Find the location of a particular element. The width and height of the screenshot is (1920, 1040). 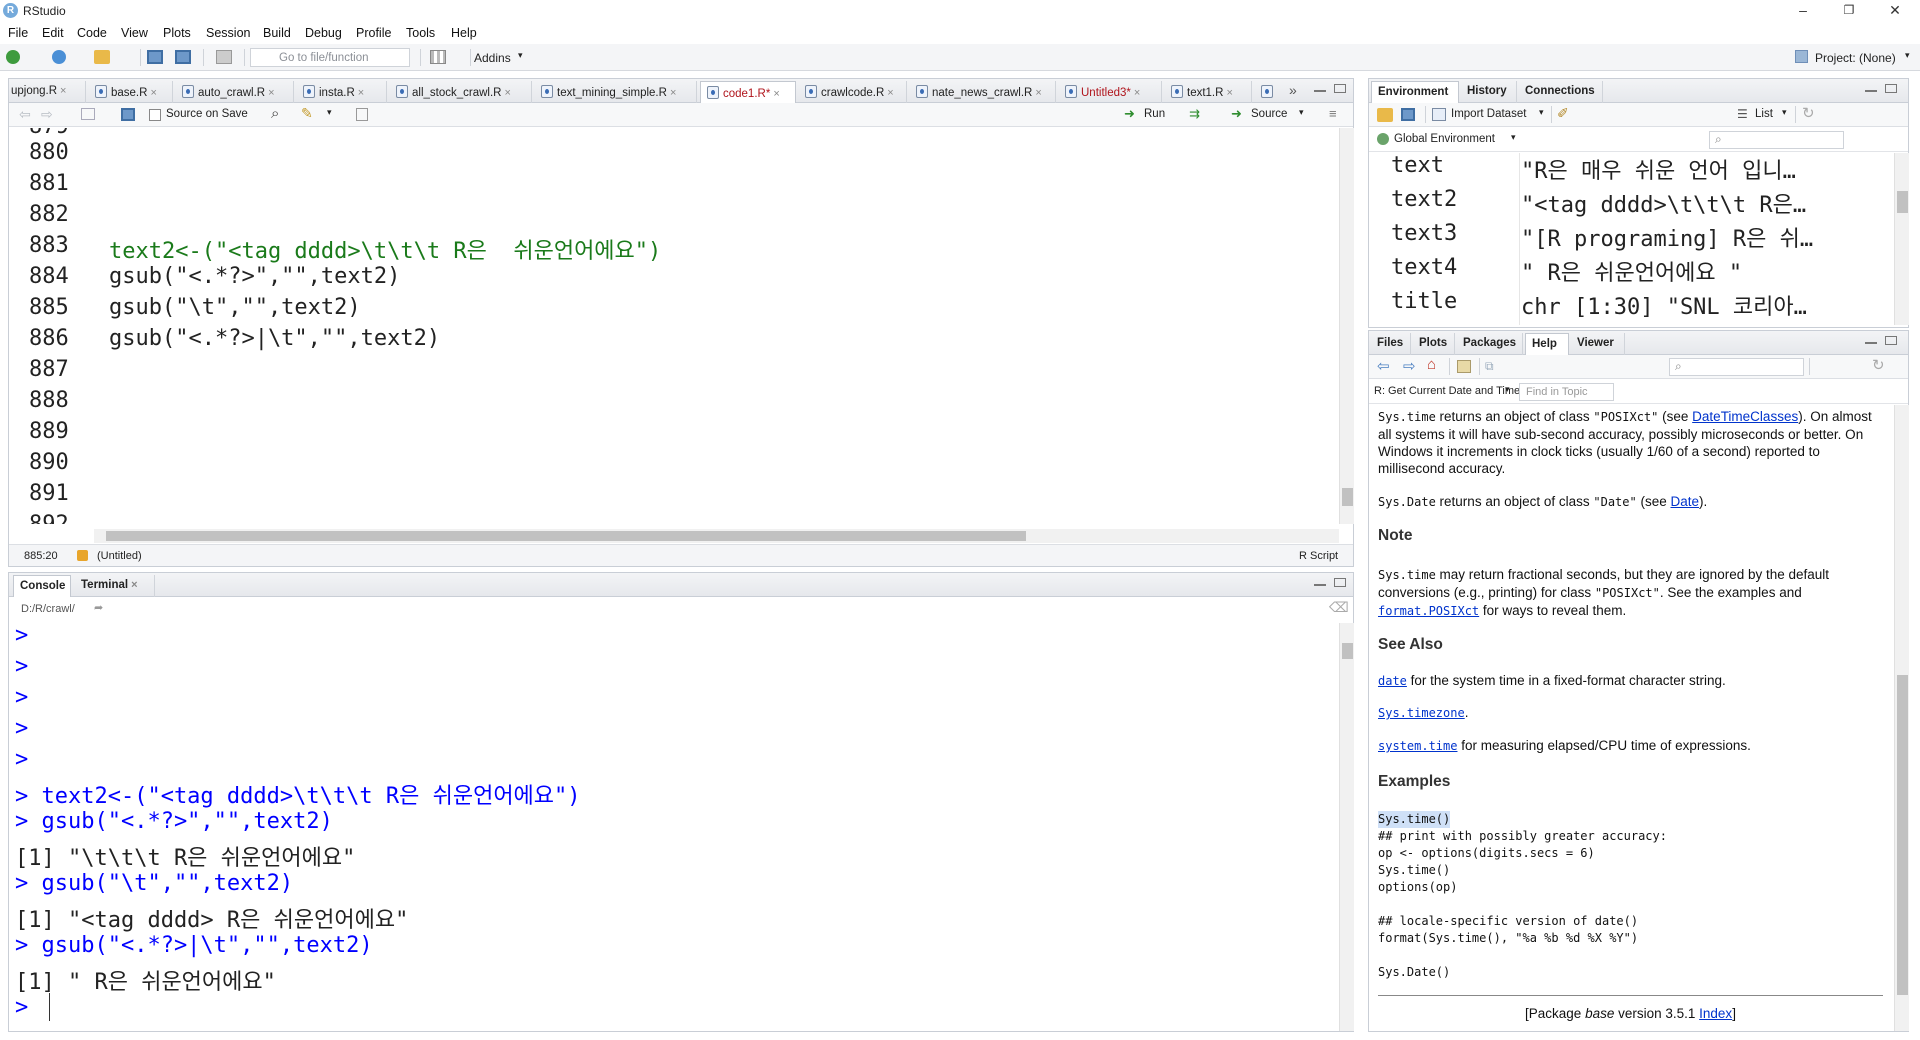

environment-vertical-scrollbar is located at coordinates (1901, 239).